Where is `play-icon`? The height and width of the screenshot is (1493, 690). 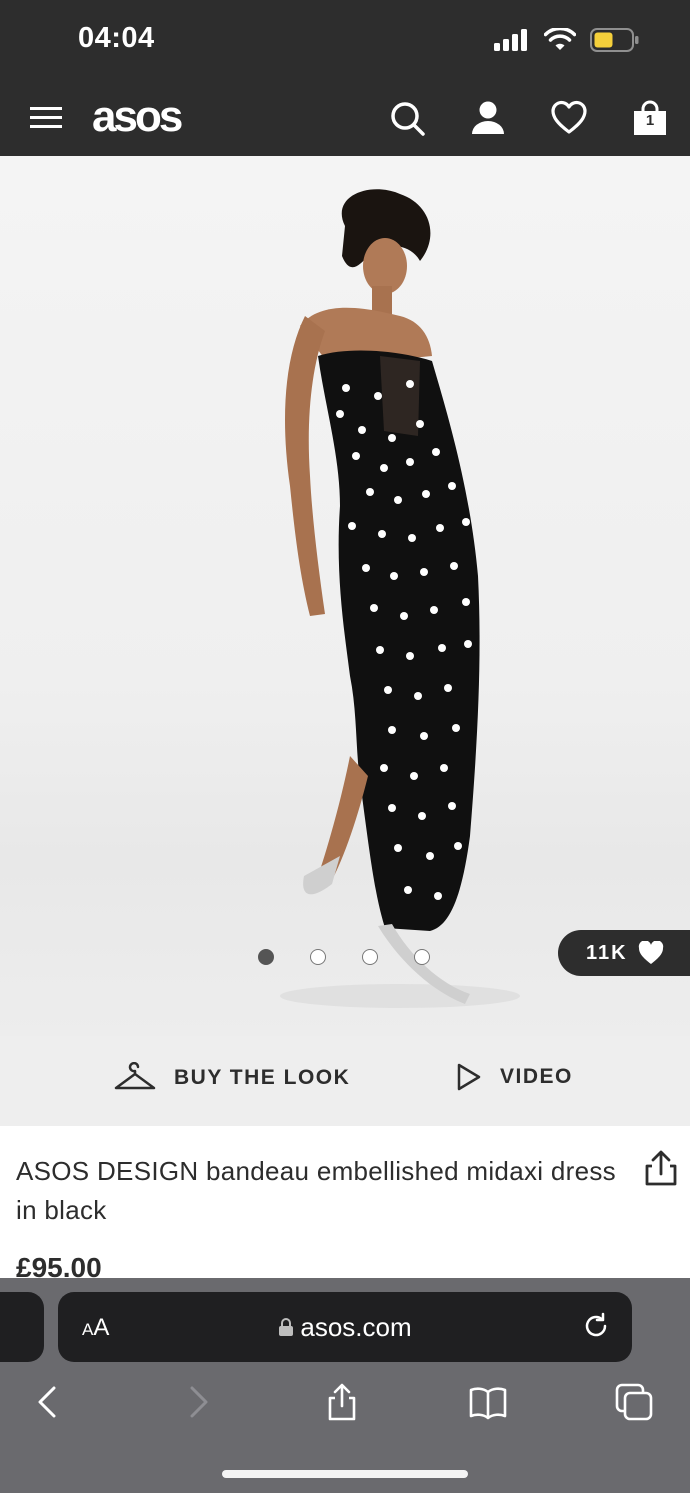
play-icon is located at coordinates (469, 1077).